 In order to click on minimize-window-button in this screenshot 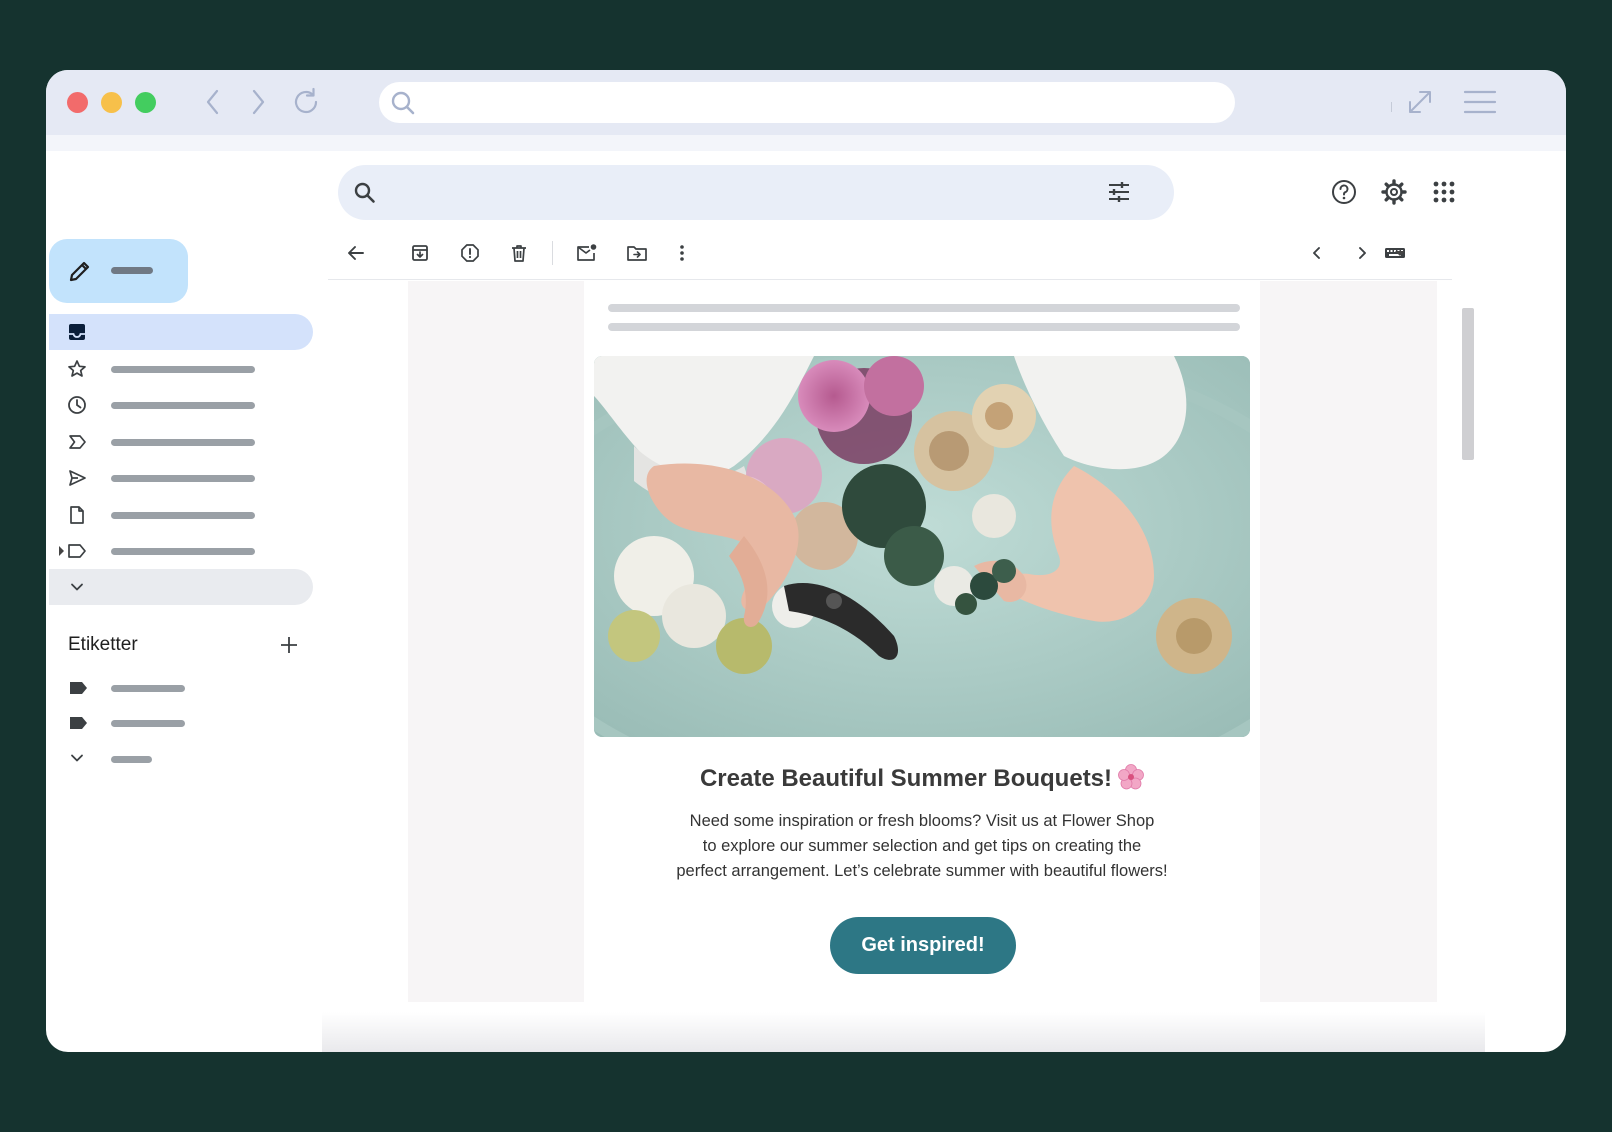, I will do `click(111, 102)`.